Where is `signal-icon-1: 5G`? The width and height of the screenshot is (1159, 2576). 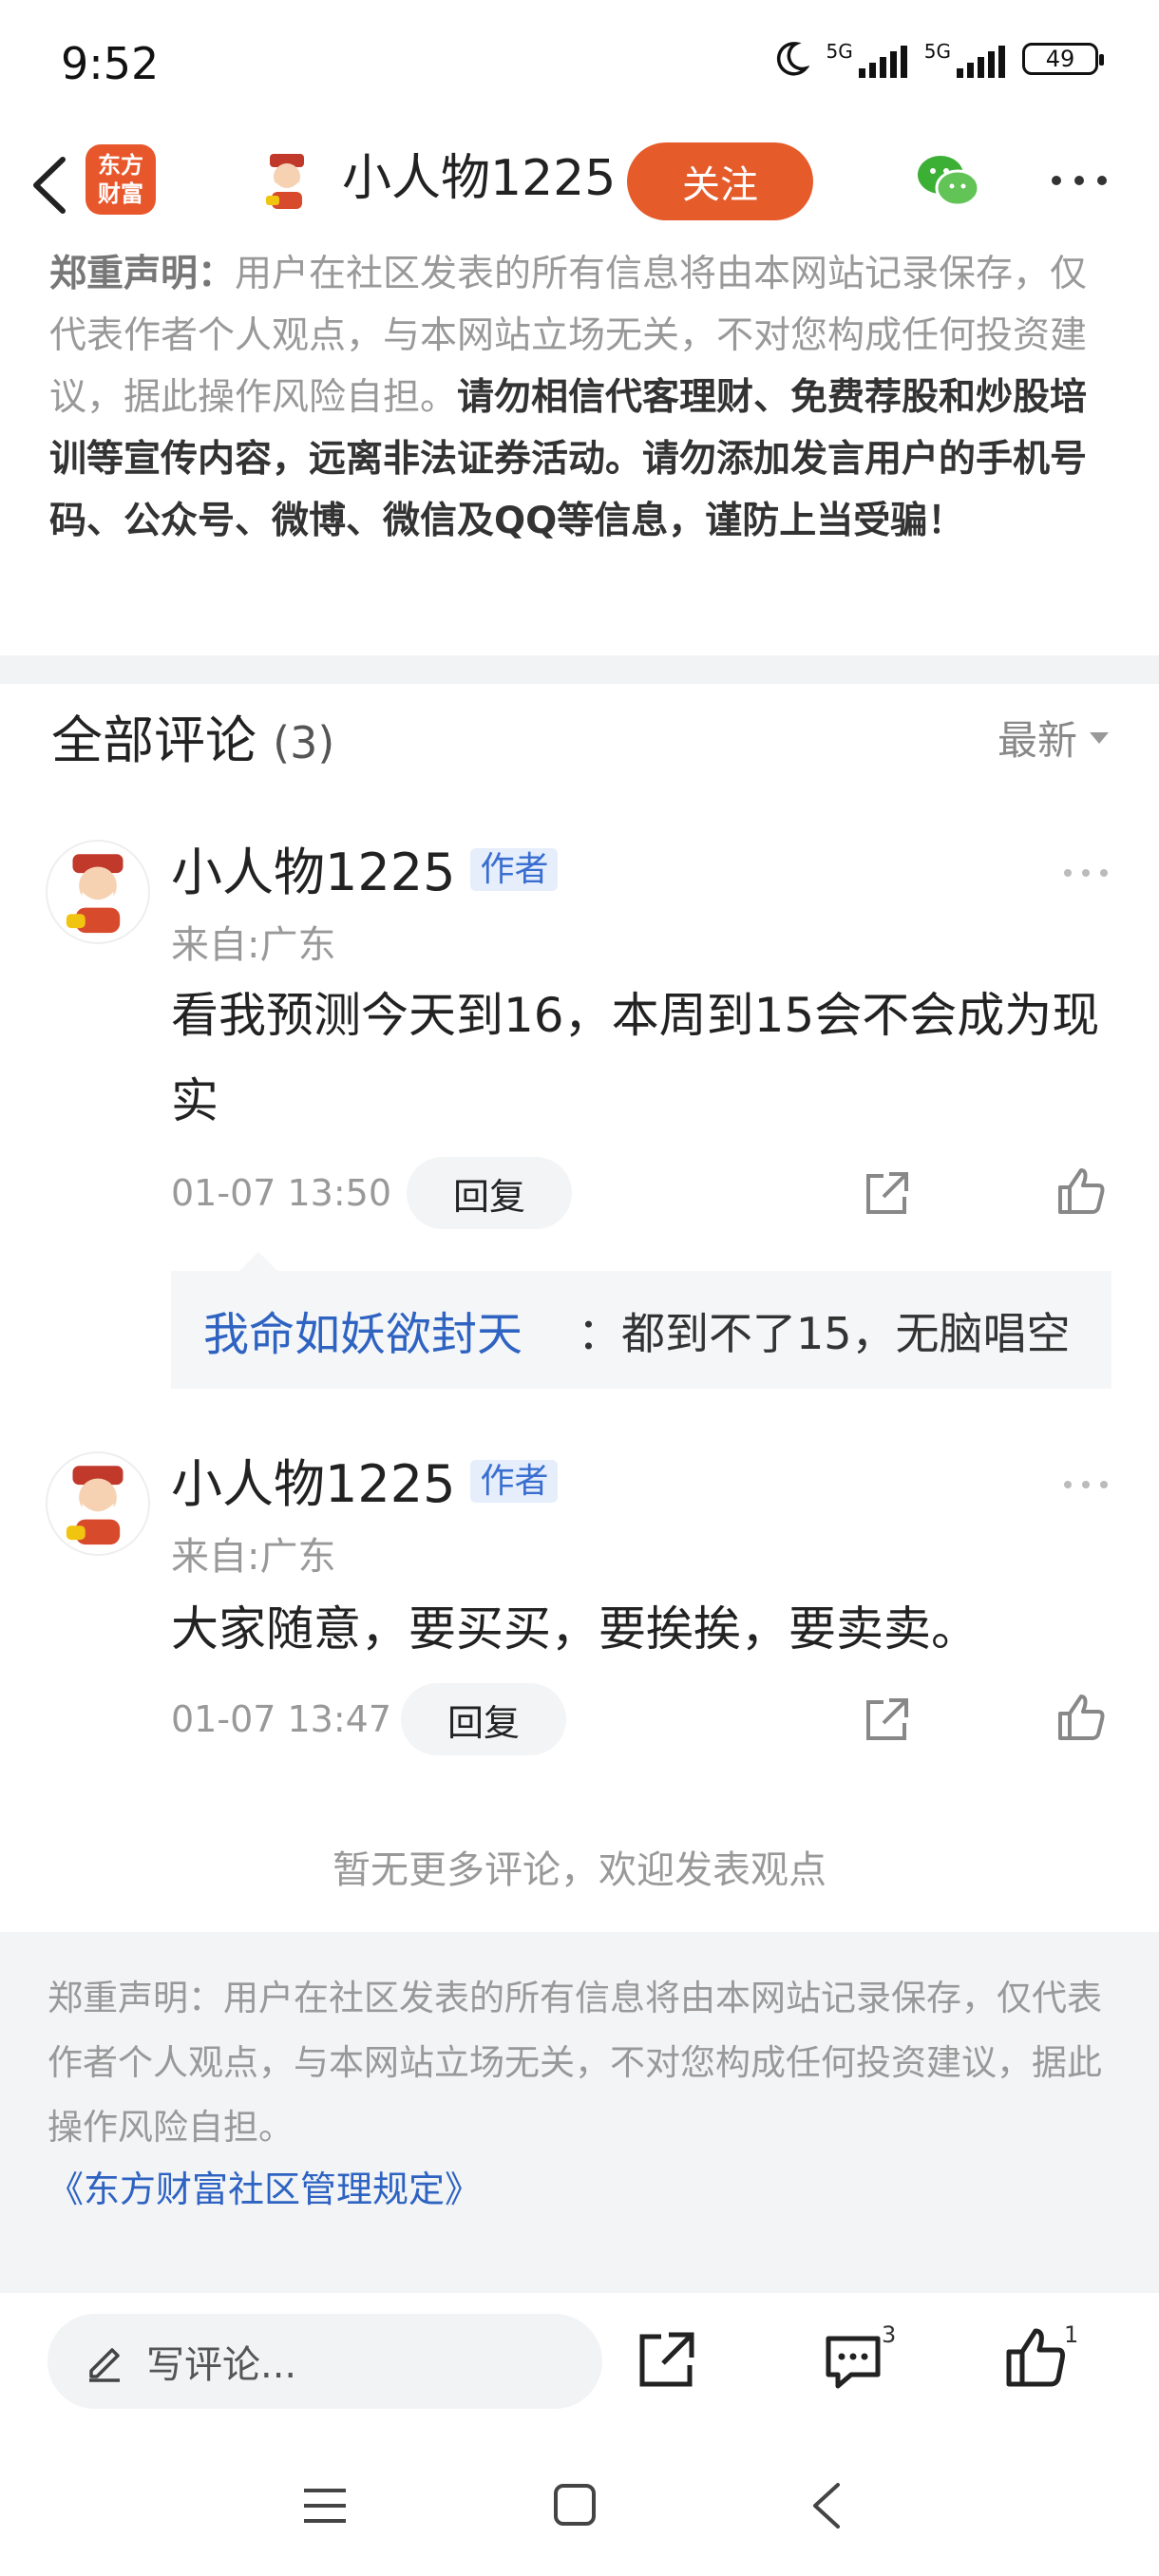 signal-icon-1: 5G is located at coordinates (866, 59).